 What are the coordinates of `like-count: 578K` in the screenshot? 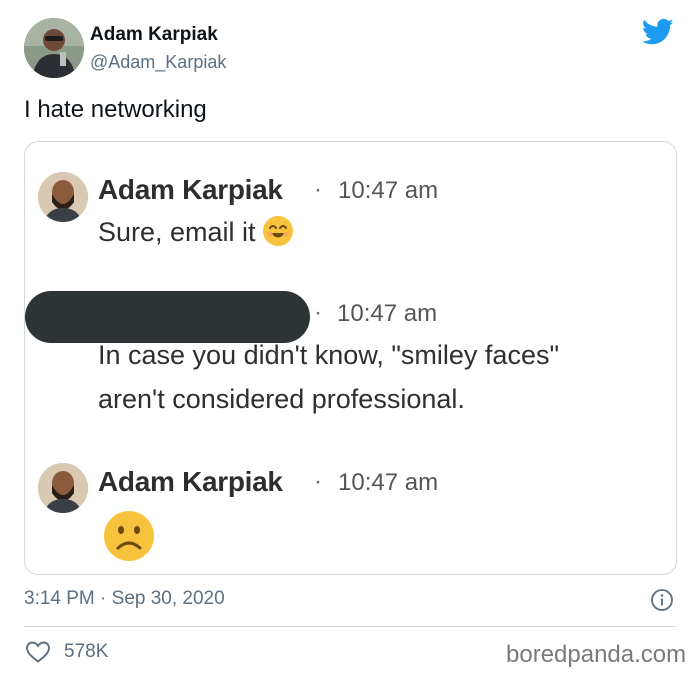 It's located at (86, 652).